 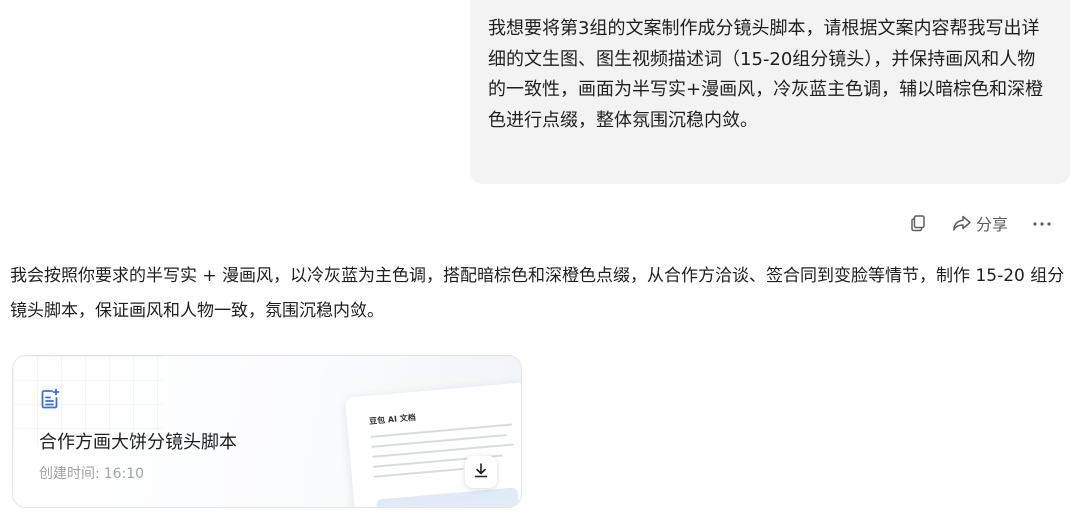 What do you see at coordinates (267, 431) in the screenshot?
I see `document-card: 合作方画大饼分镜头脚本 创建时间: 16:10 豆包 AI 文档` at bounding box center [267, 431].